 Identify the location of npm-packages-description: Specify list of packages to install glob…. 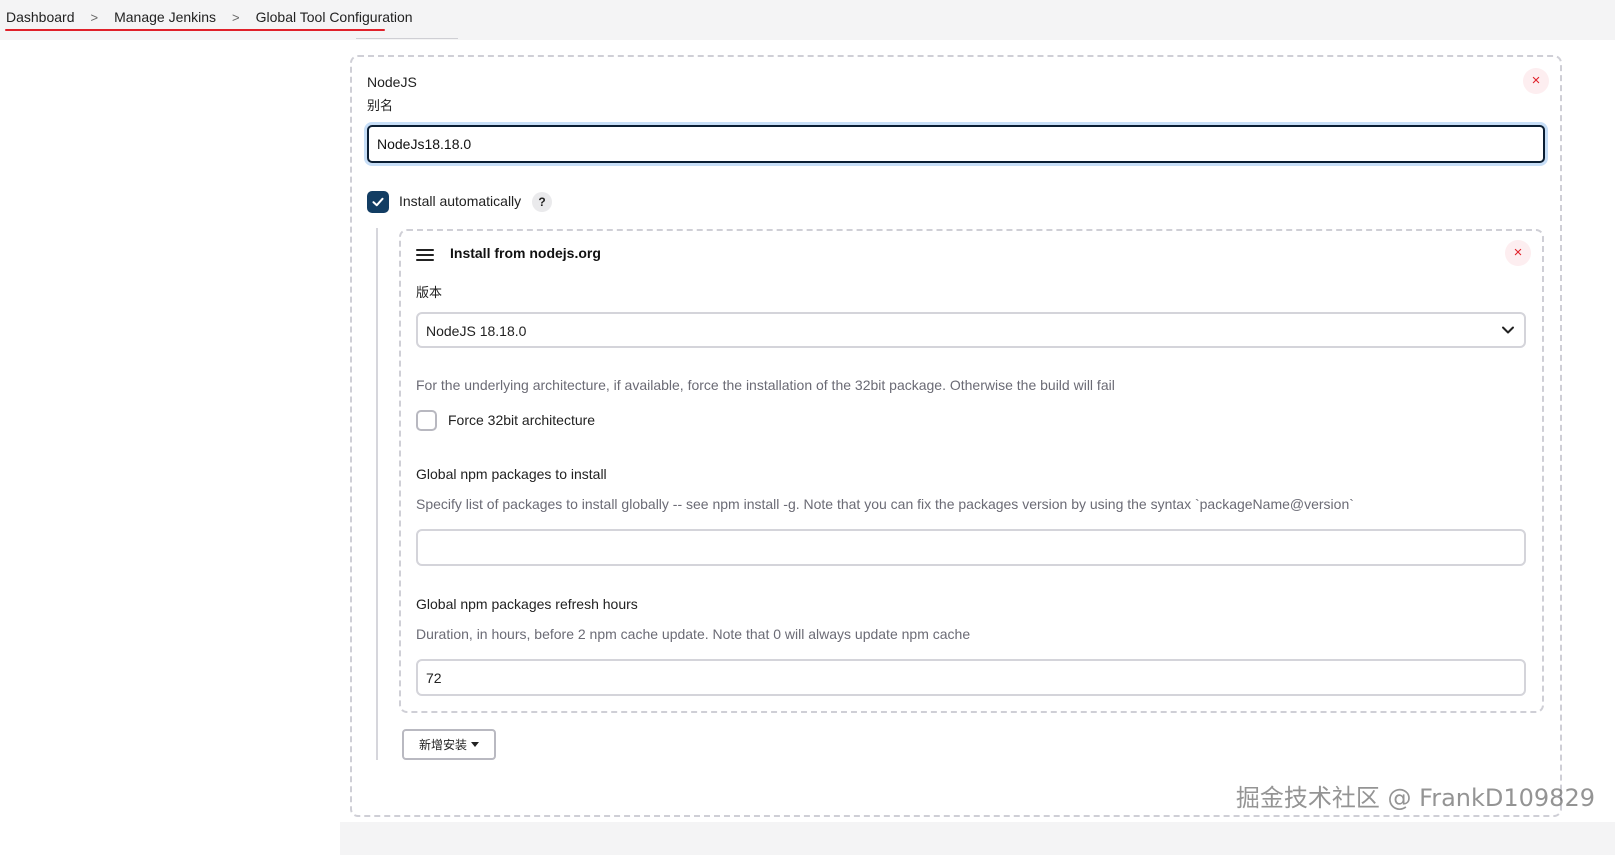
(885, 504).